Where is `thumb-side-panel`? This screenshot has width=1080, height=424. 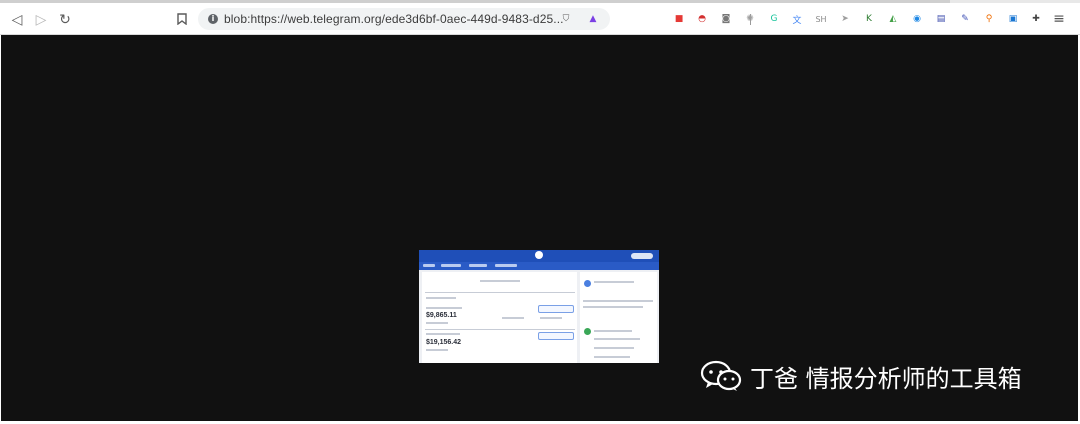 thumb-side-panel is located at coordinates (618, 317).